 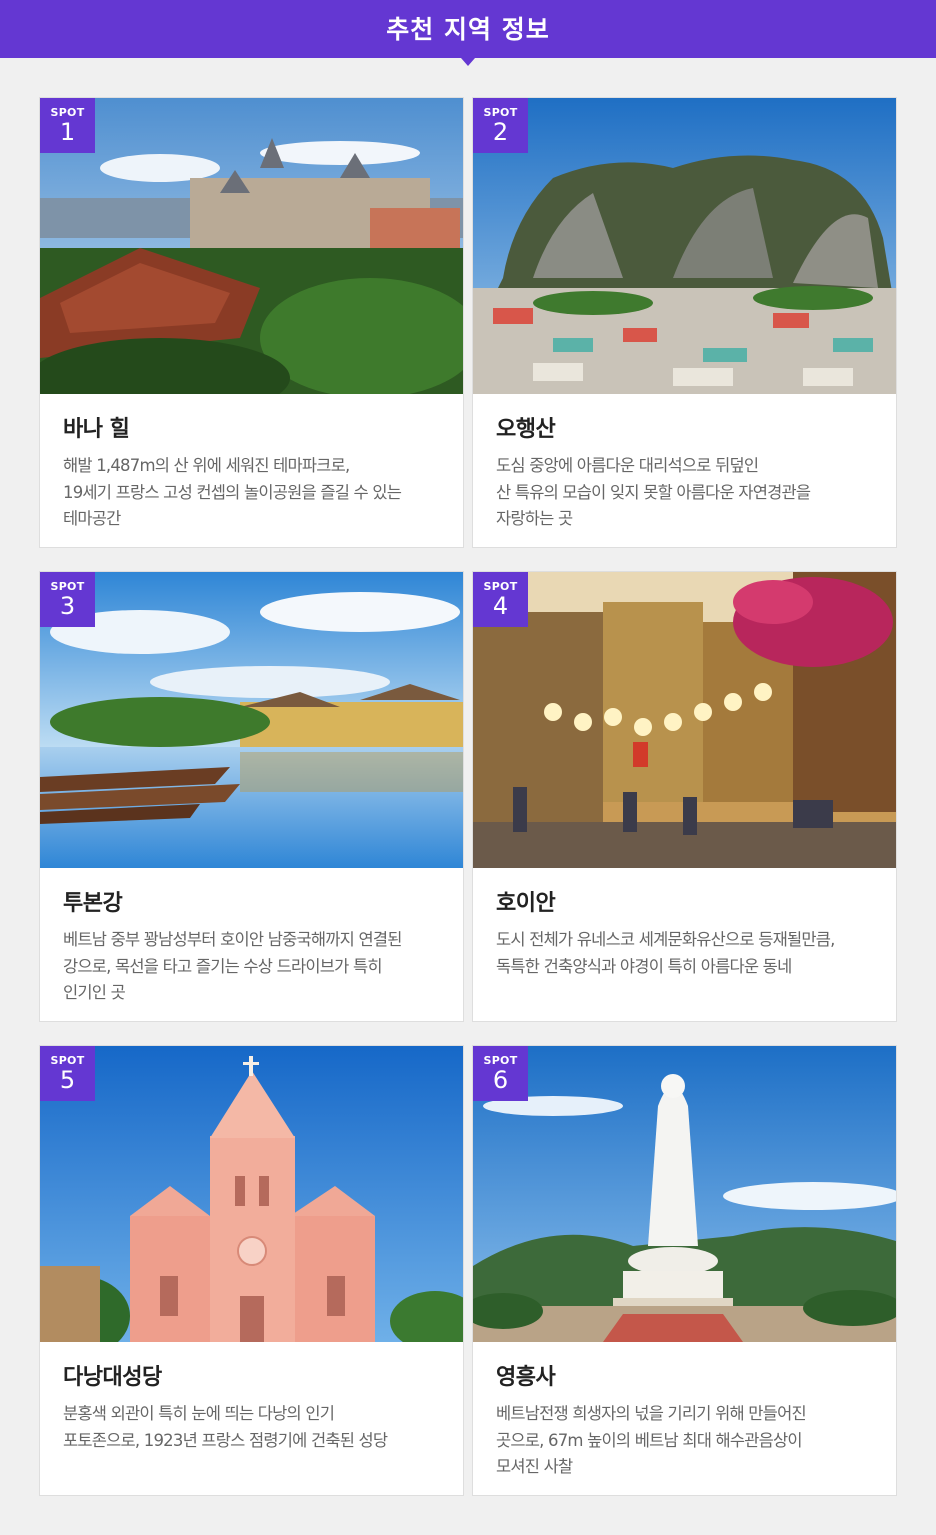 What do you see at coordinates (684, 246) in the screenshot?
I see `spot-photo-marble-mountains` at bounding box center [684, 246].